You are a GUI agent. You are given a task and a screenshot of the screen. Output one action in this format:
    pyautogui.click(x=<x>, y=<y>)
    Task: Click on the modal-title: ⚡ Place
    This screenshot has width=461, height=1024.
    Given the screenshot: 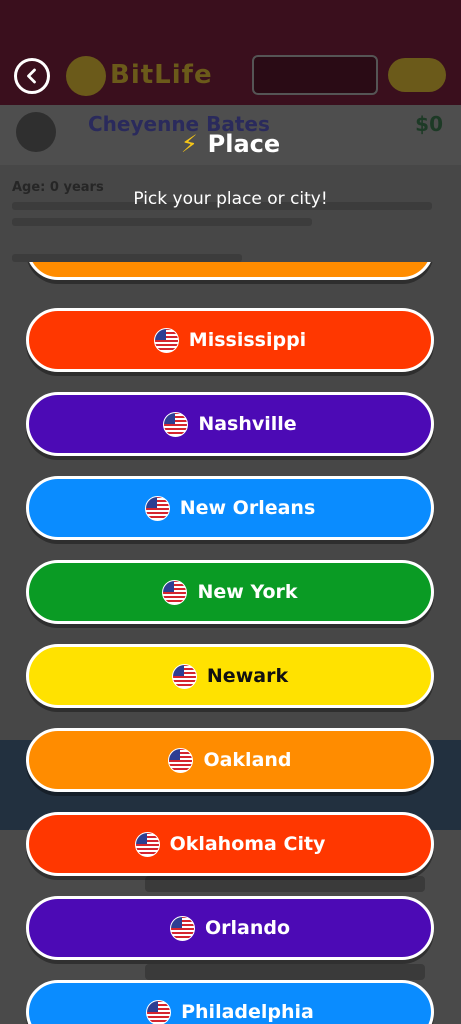 What is the action you would take?
    pyautogui.click(x=230, y=144)
    